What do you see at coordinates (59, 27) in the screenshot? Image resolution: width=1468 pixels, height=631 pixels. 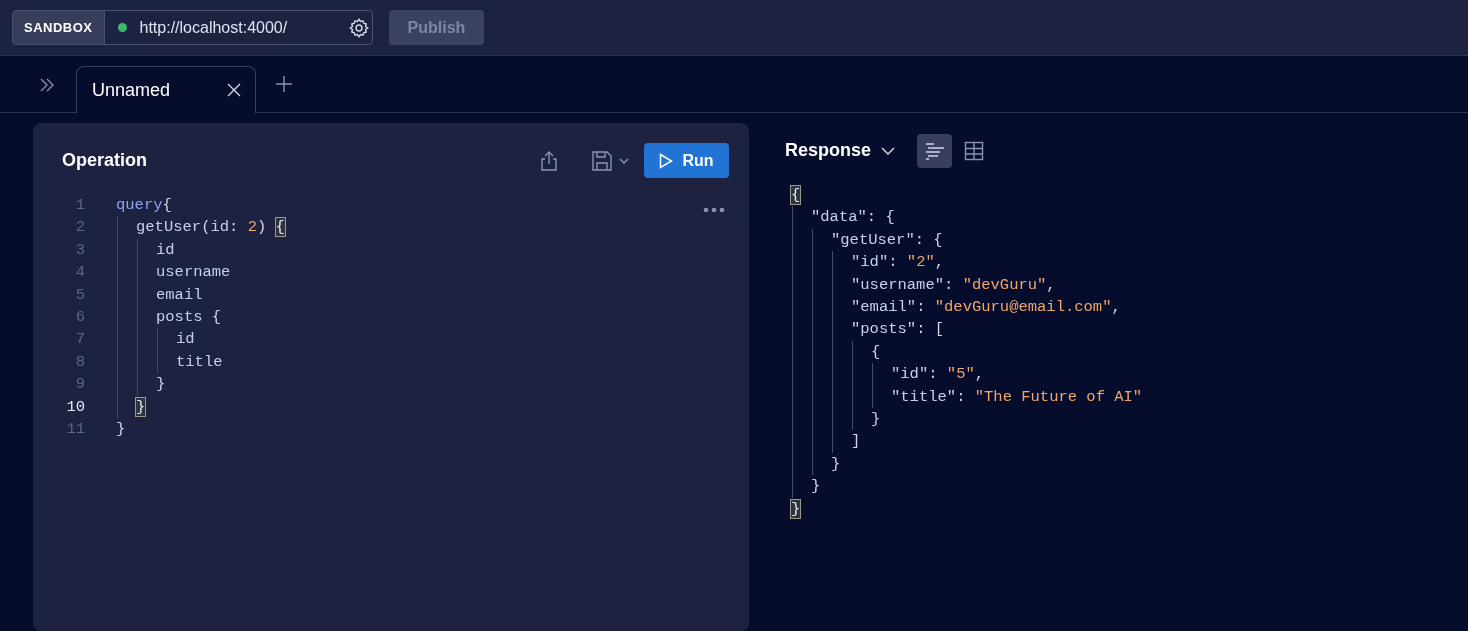 I see `sandbox-label: SANDBOX` at bounding box center [59, 27].